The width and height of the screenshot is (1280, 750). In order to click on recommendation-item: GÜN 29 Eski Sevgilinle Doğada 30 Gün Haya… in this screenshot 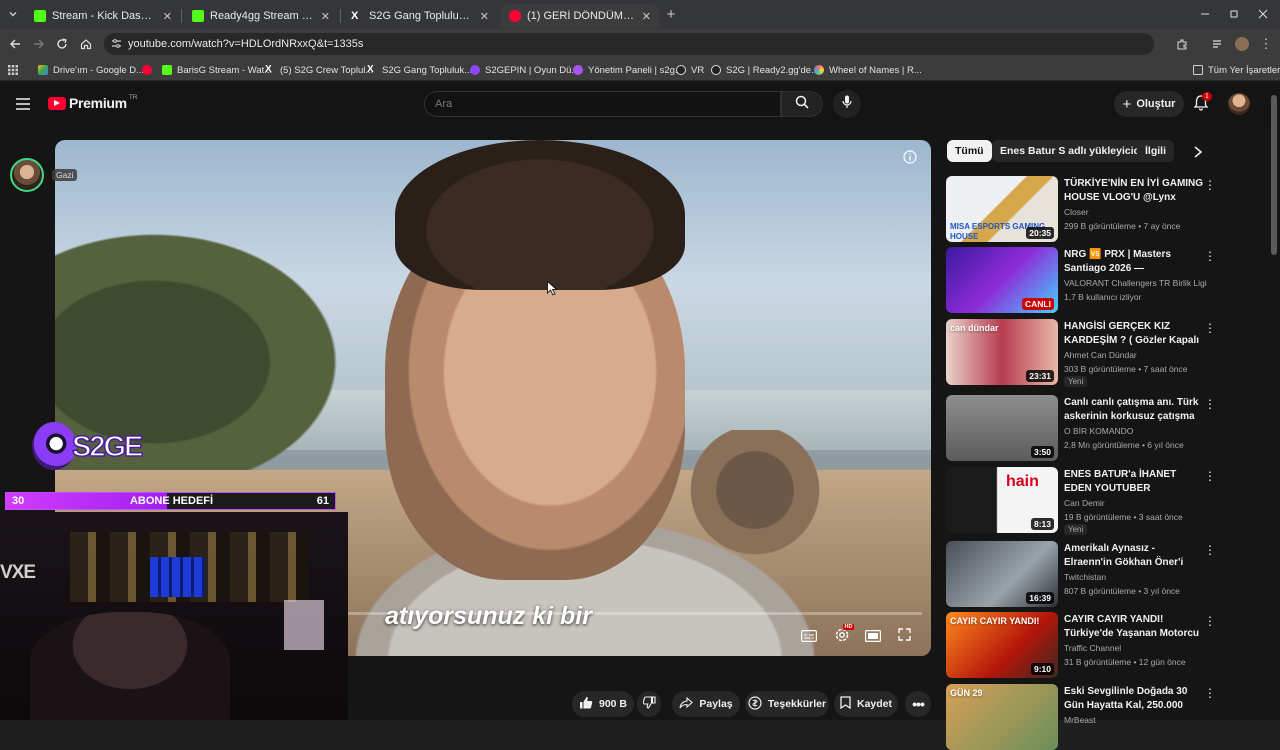, I will do `click(1081, 717)`.